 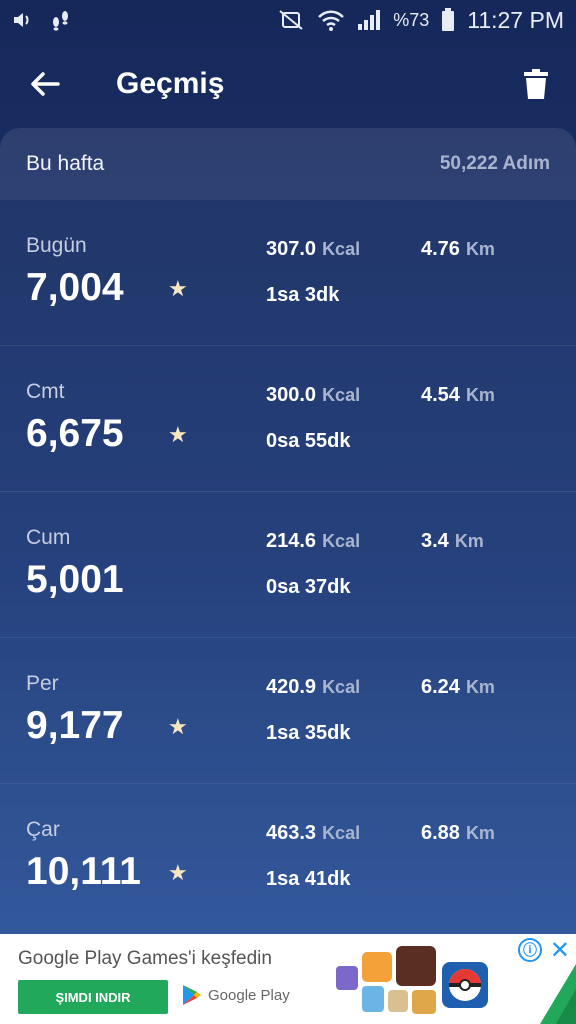 I want to click on day-distance: 3.4 Km, so click(x=452, y=541).